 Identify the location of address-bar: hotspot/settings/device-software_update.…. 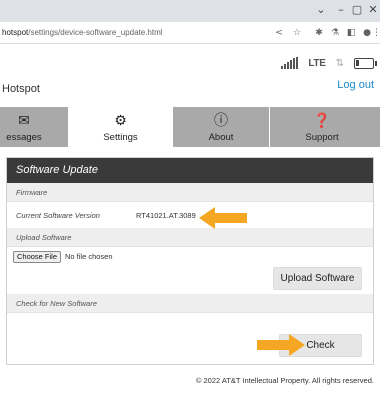
(190, 33).